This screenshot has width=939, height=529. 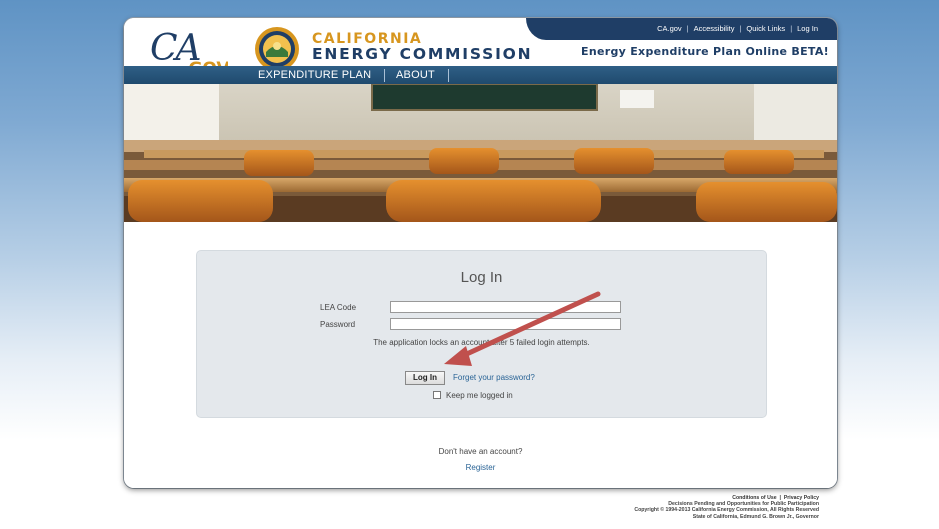 What do you see at coordinates (505, 307) in the screenshot?
I see `lea-code-input` at bounding box center [505, 307].